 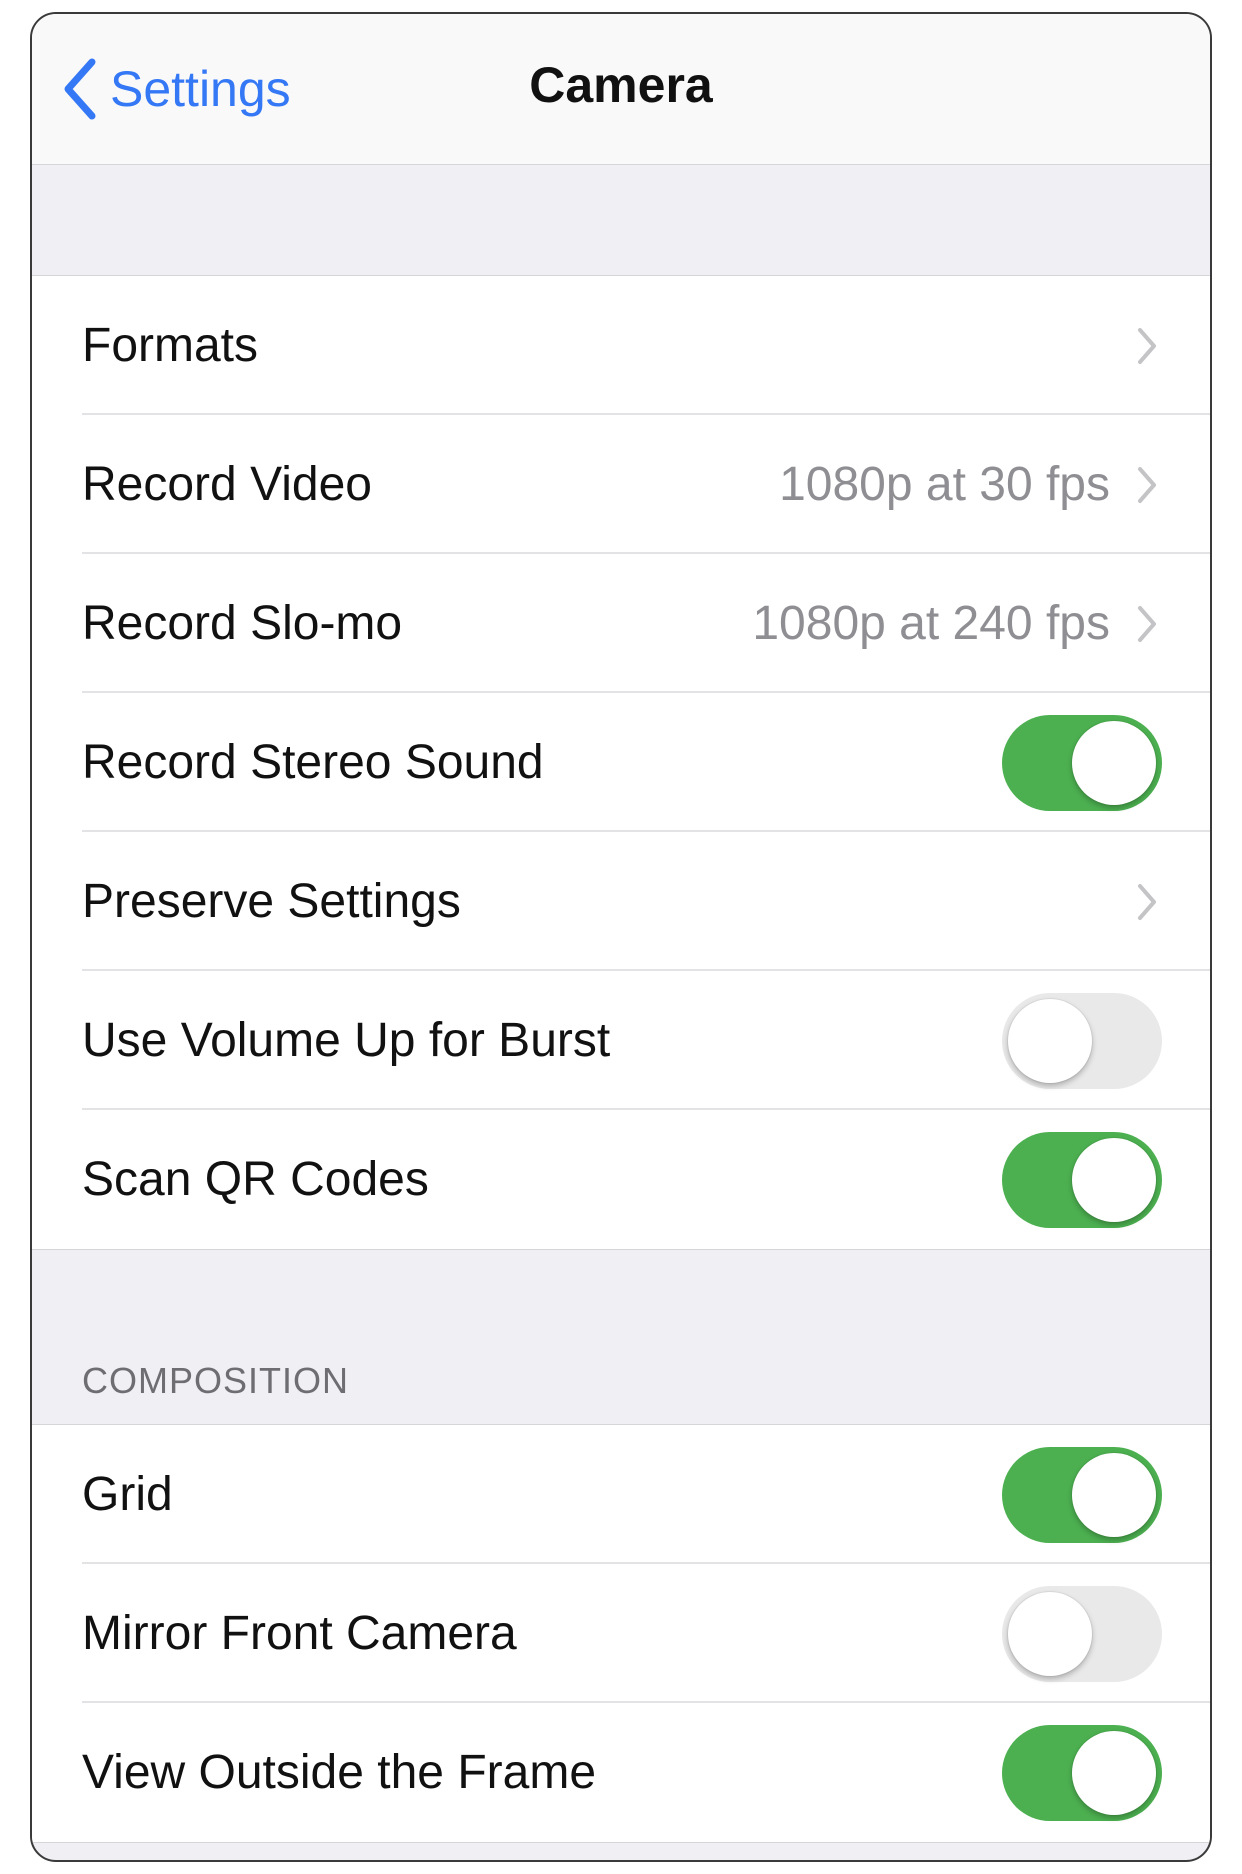 I want to click on row-formats: Formats, so click(x=621, y=345).